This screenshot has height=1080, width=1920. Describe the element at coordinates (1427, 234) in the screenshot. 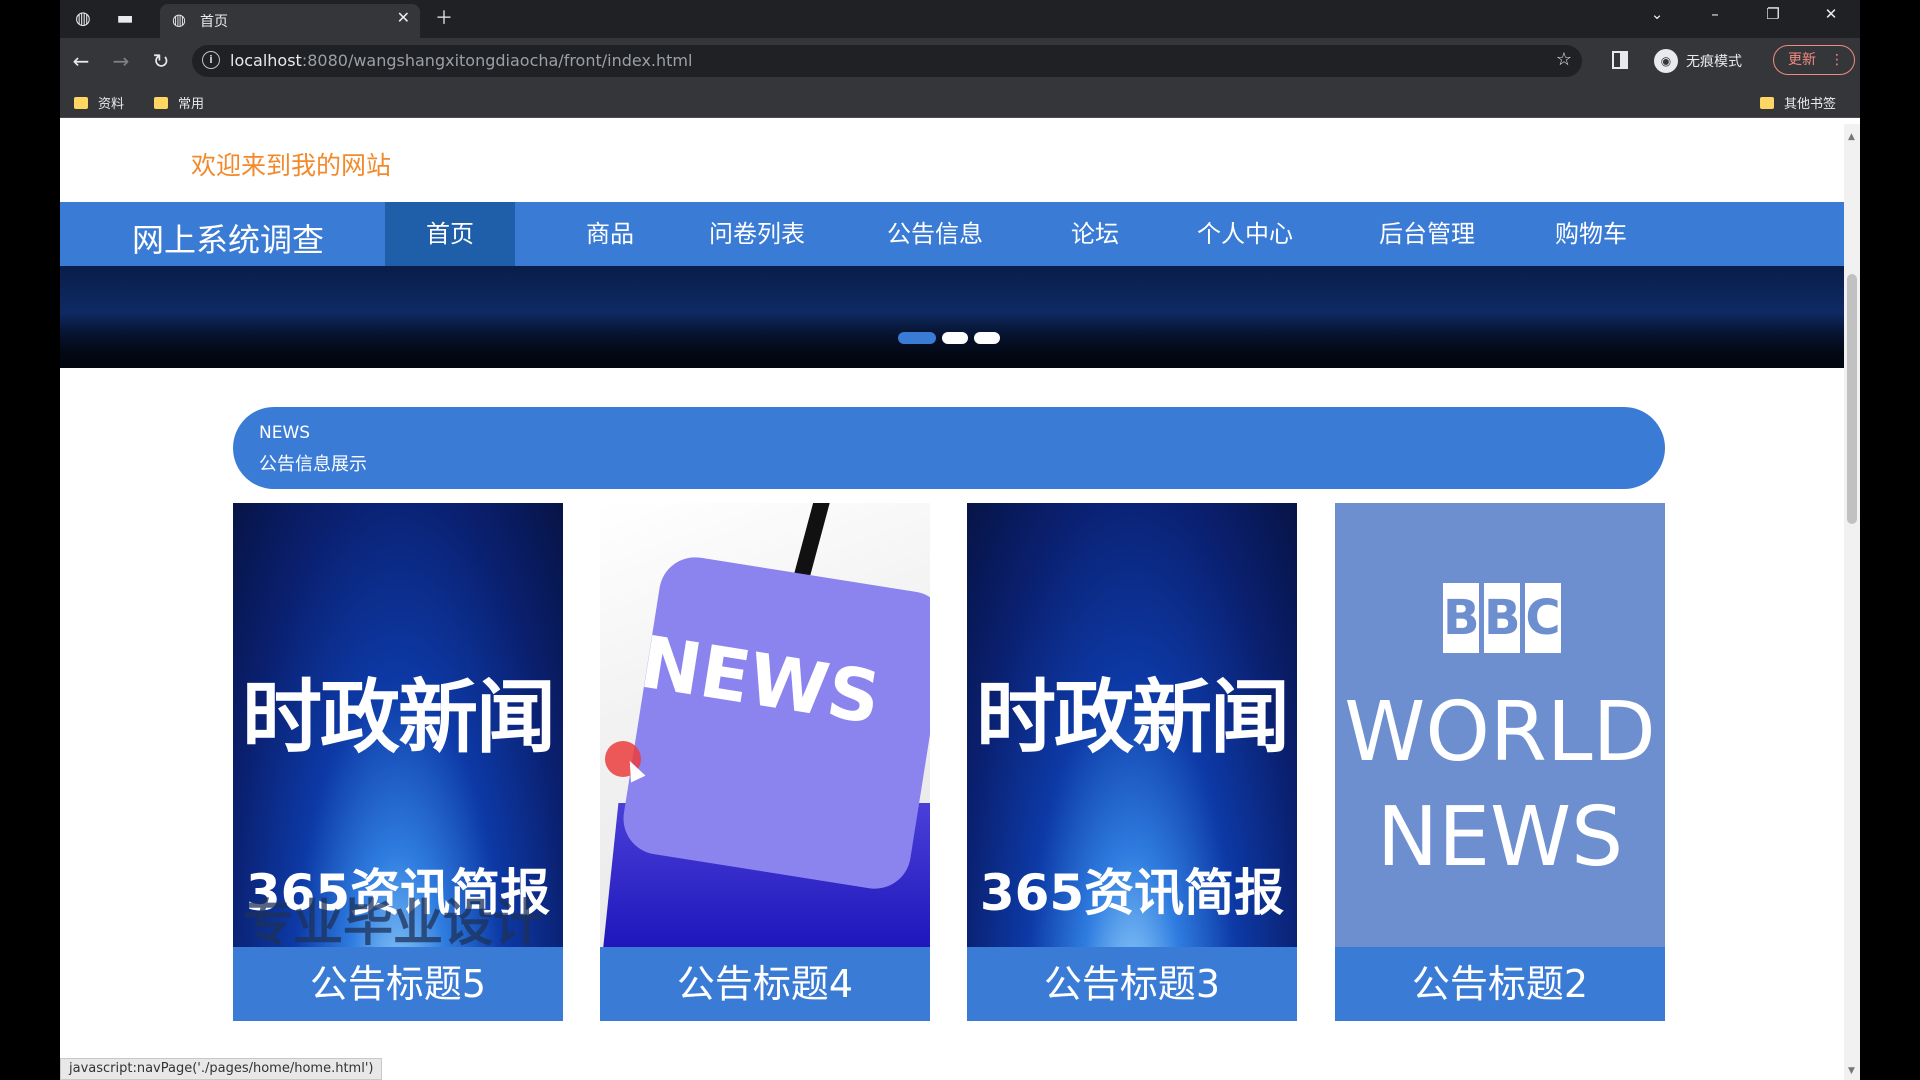

I see `nav-admin: 后台管理` at that location.